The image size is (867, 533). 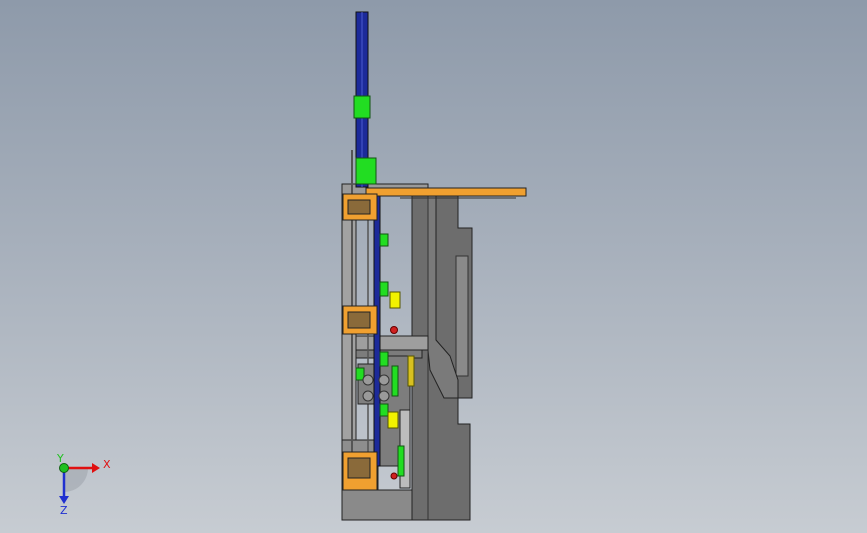 I want to click on green-slider-top, so click(x=362, y=107).